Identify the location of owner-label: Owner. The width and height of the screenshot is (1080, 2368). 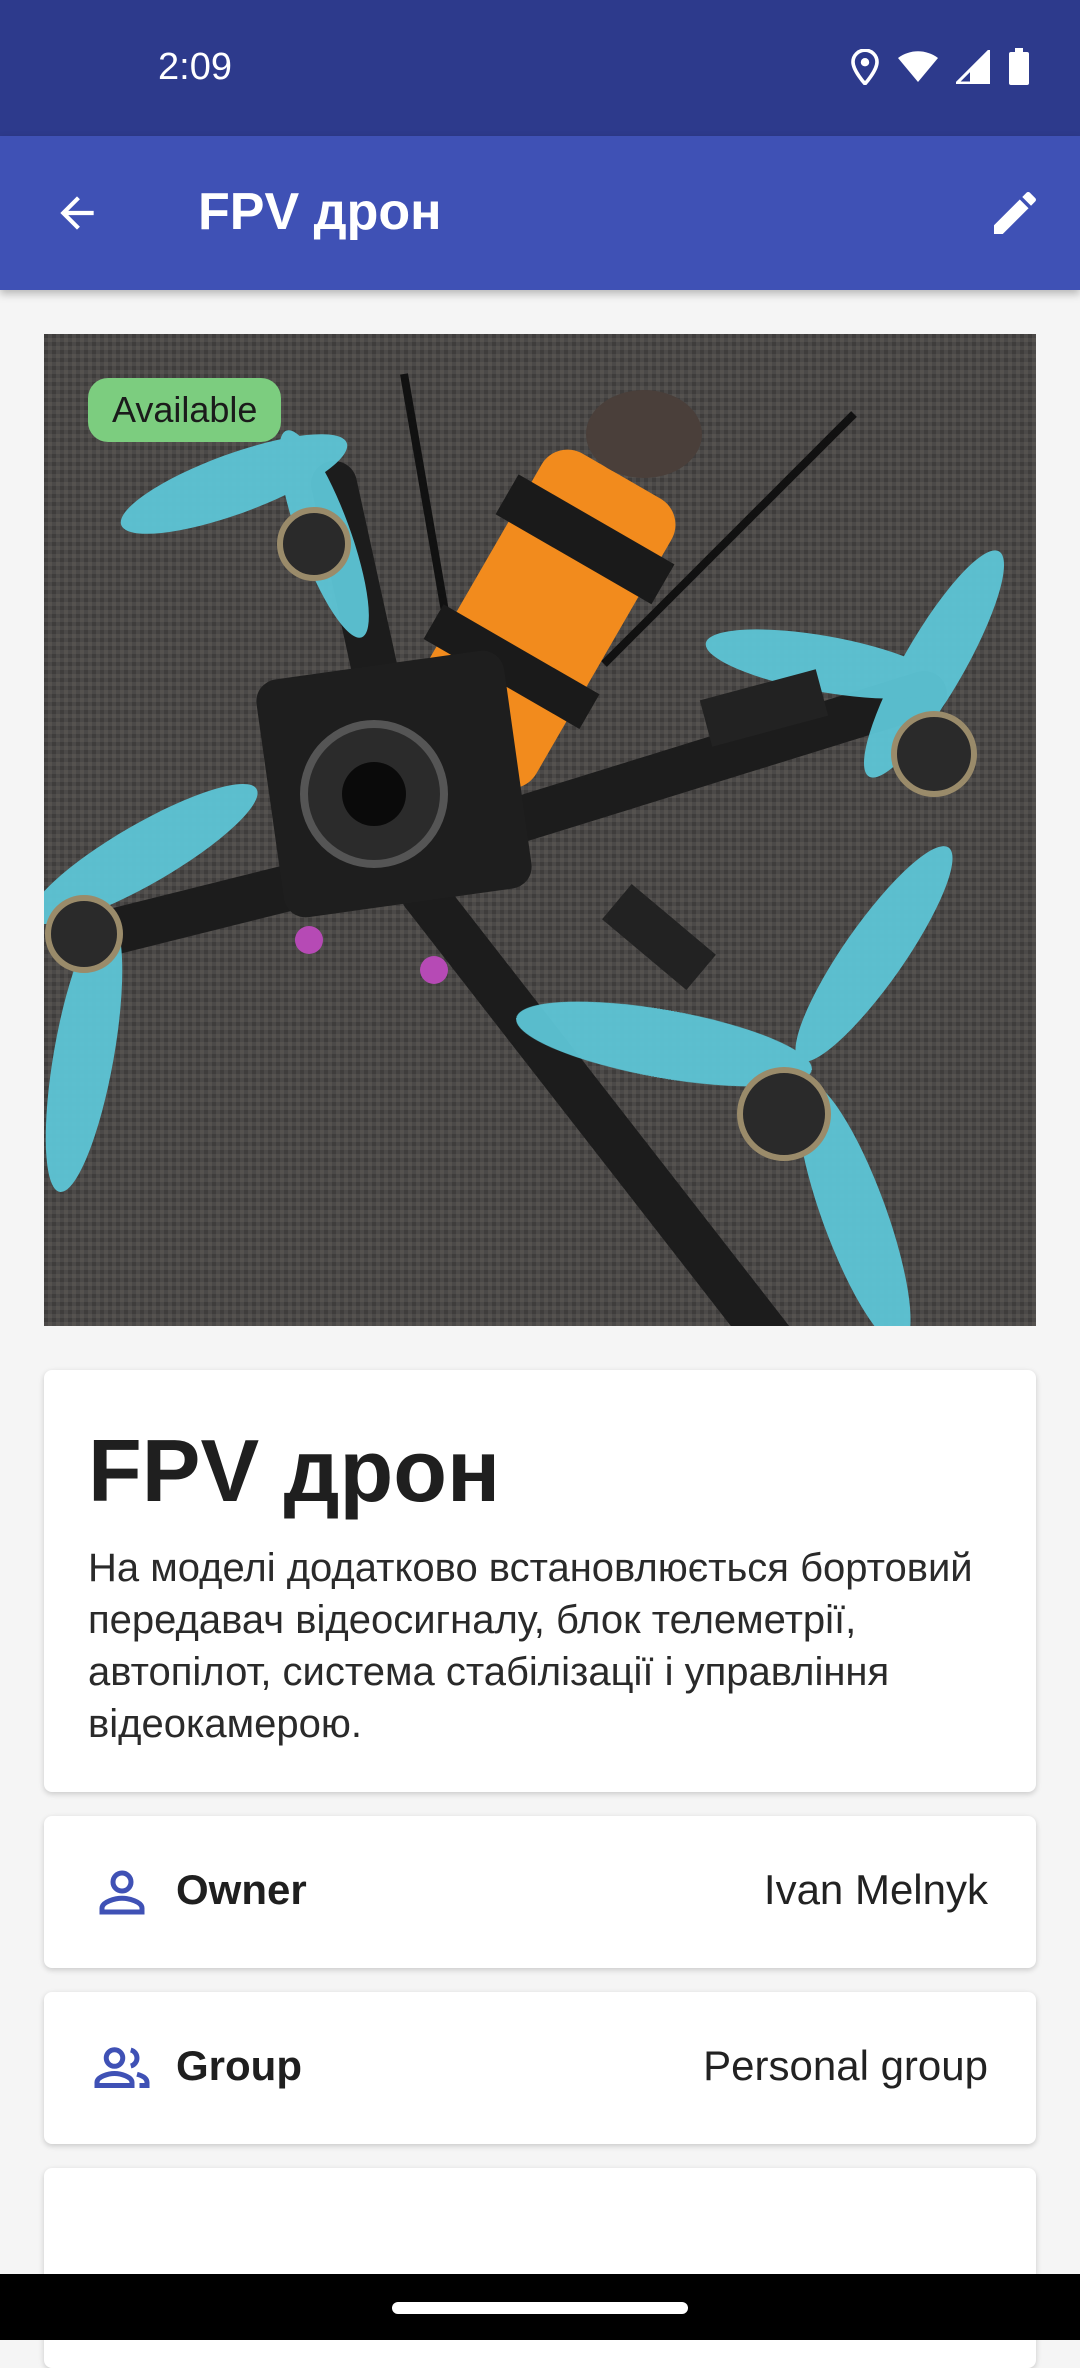
(241, 1889).